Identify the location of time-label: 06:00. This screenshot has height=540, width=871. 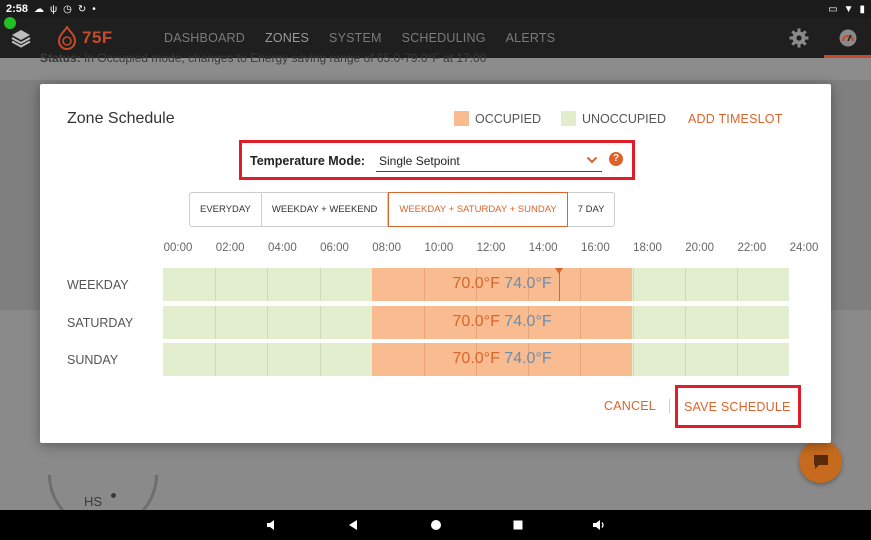
(334, 248).